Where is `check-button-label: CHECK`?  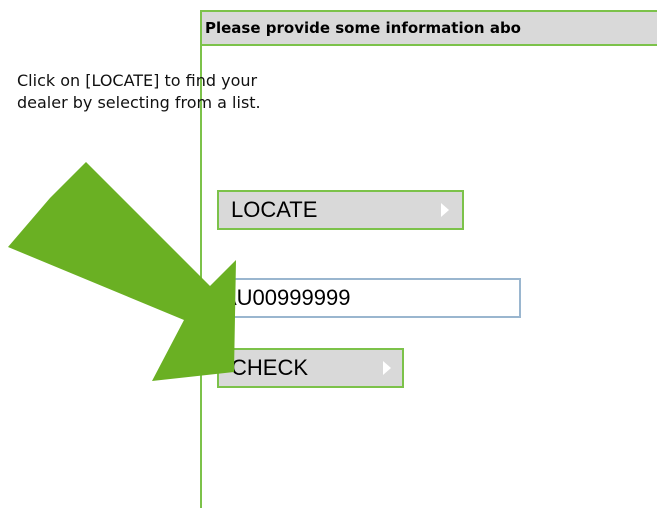
check-button-label: CHECK is located at coordinates (270, 367).